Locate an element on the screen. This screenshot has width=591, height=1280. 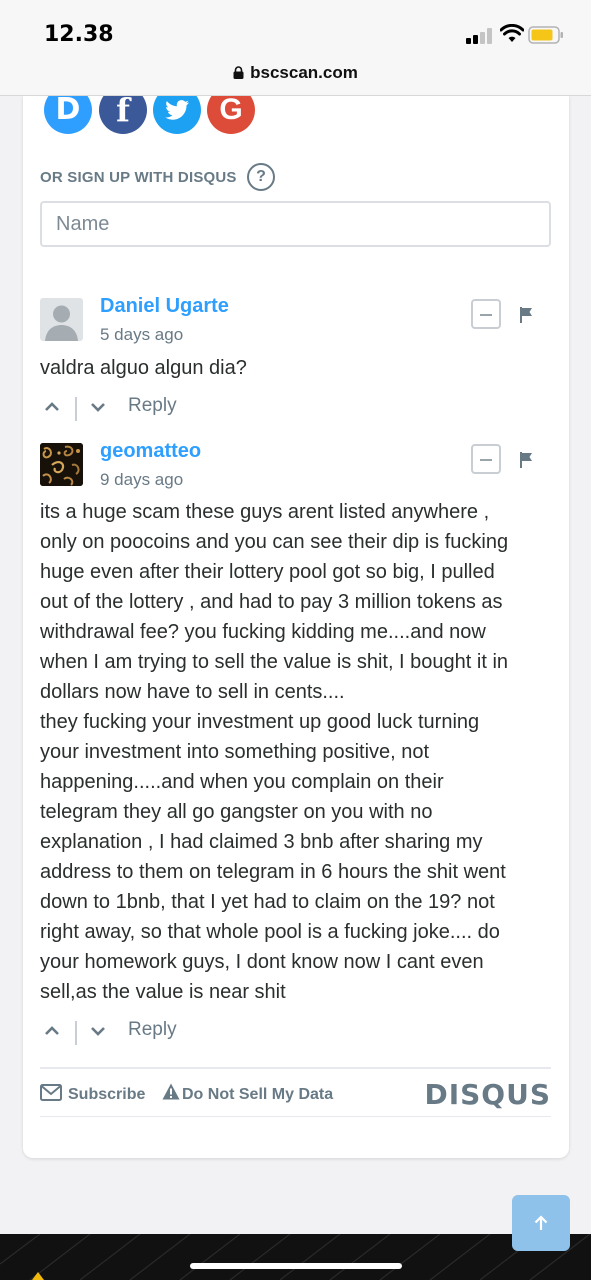
signup-with-disqus-label: OR SIGN UP WITH DISQUS is located at coordinates (138, 177).